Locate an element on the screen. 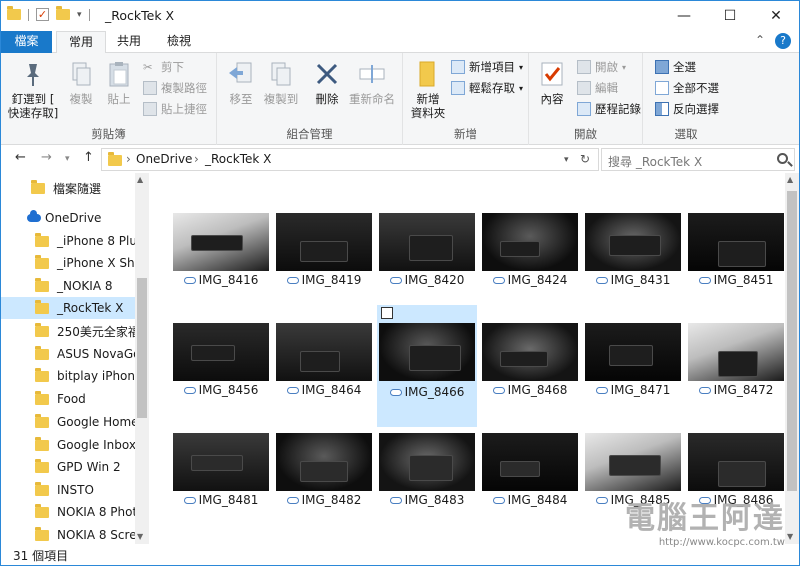 The width and height of the screenshot is (800, 566). nav-item-folder: Google Inbox is located at coordinates (68, 445).